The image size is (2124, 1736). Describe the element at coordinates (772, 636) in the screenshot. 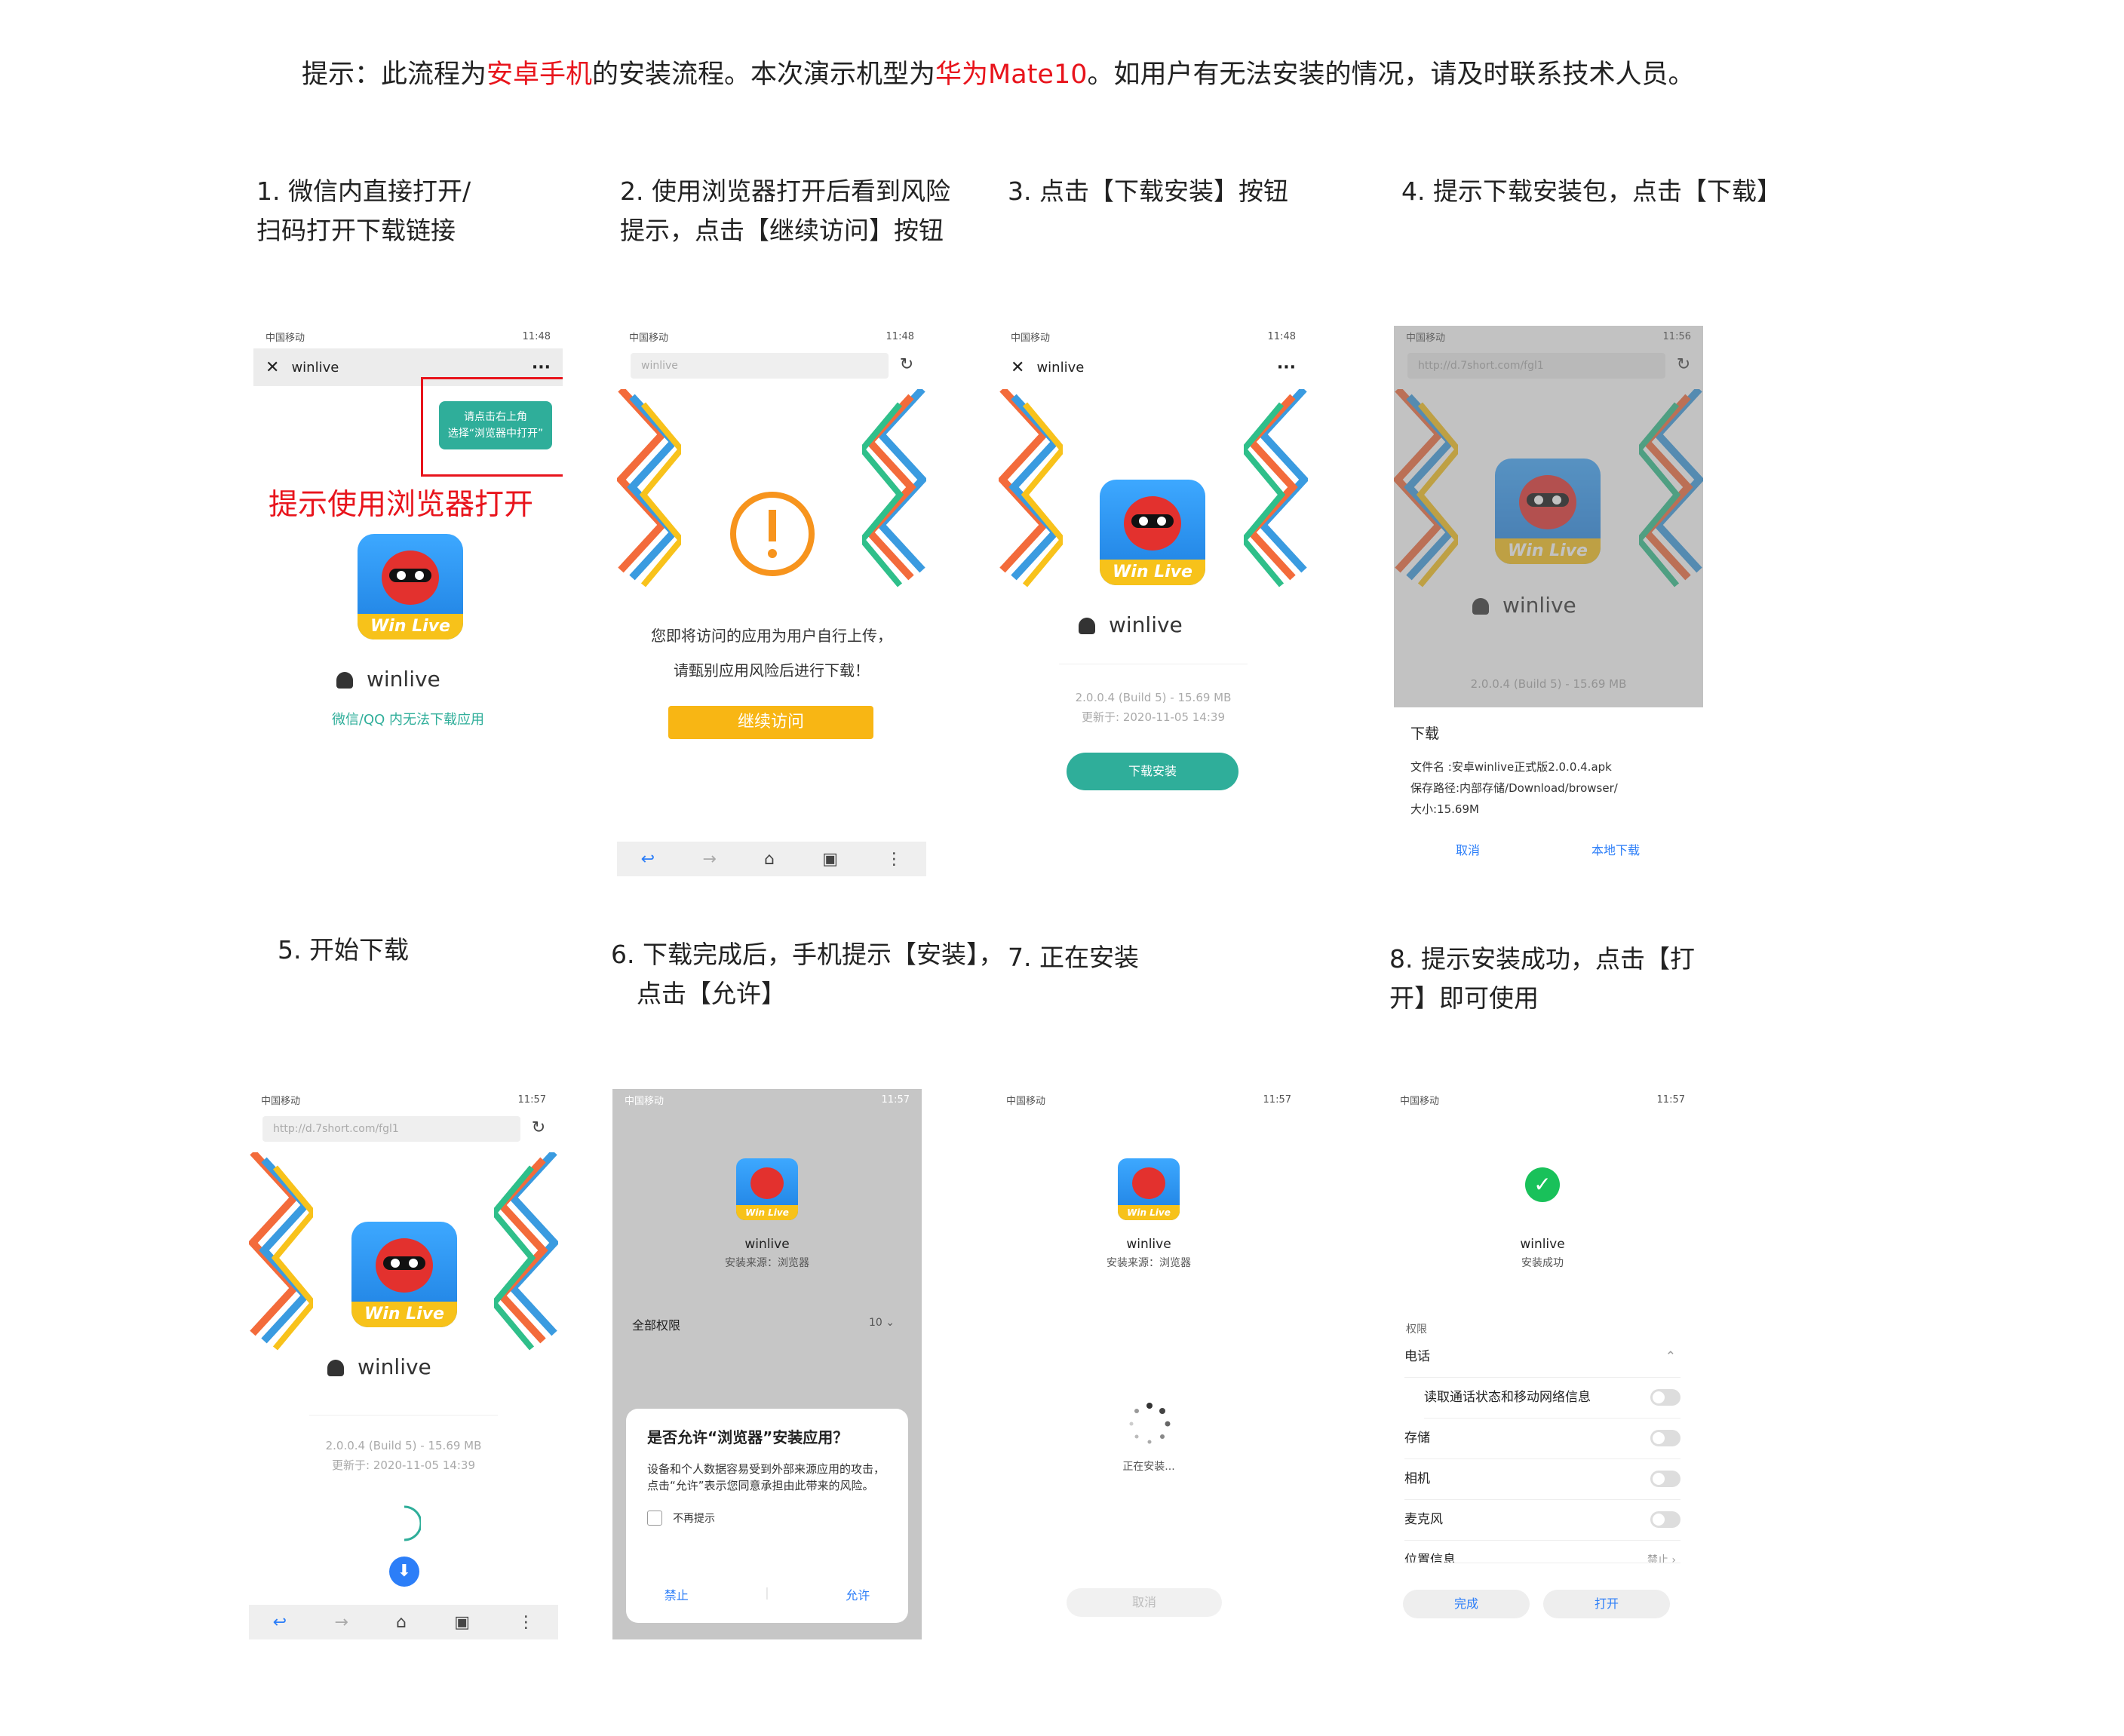

I see `warning-line: 您即将访问的应用为用户自行上传，` at that location.